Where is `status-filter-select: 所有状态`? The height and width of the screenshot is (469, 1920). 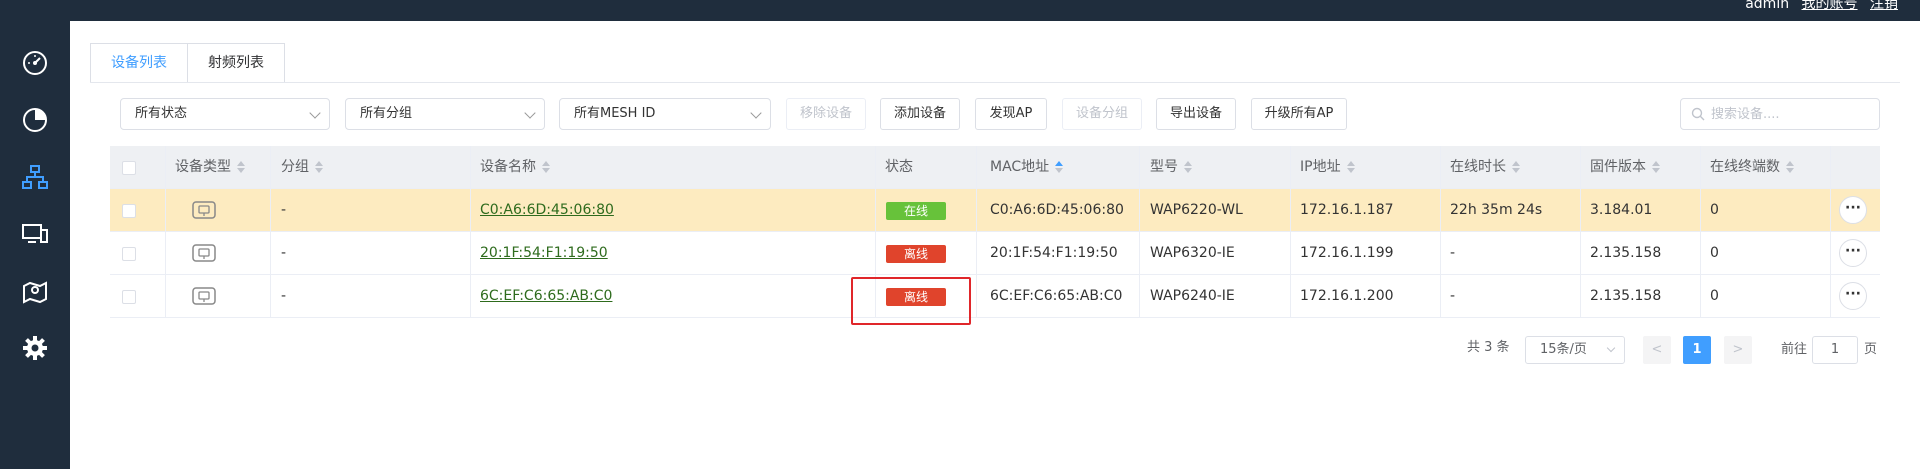
status-filter-select: 所有状态 is located at coordinates (225, 114).